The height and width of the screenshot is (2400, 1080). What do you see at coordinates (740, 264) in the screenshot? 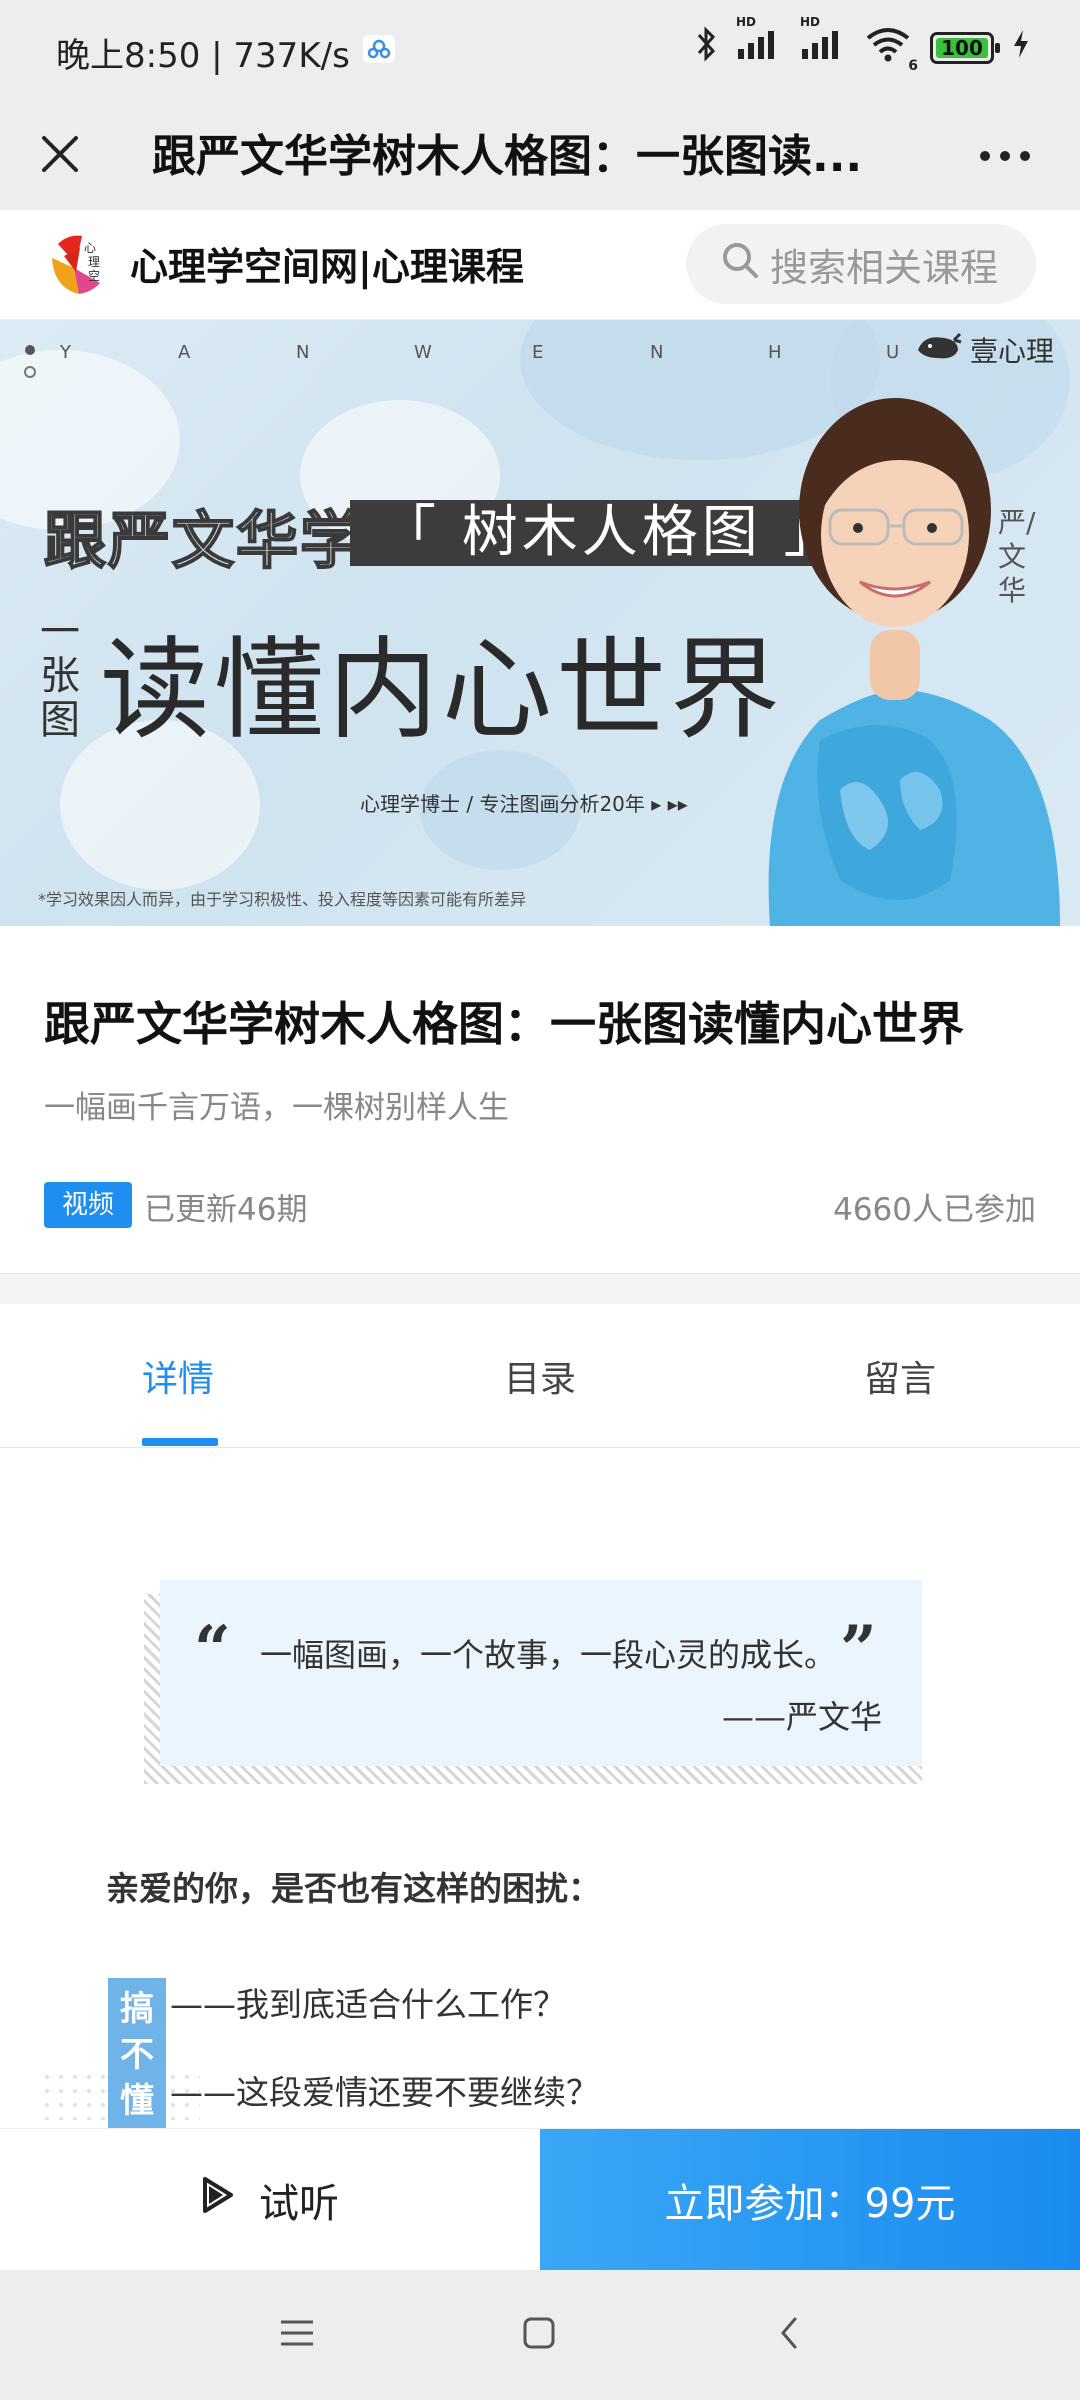
I see `search-icon` at bounding box center [740, 264].